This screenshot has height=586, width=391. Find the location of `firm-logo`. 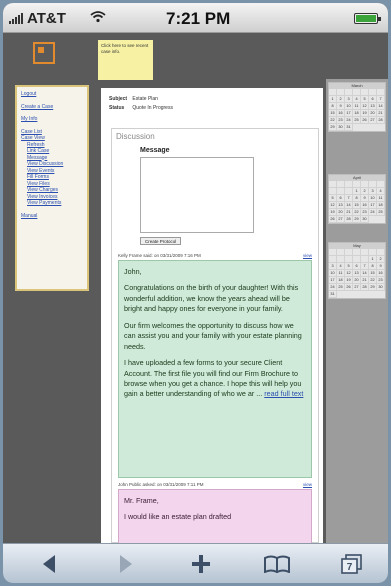

firm-logo is located at coordinates (44, 53).